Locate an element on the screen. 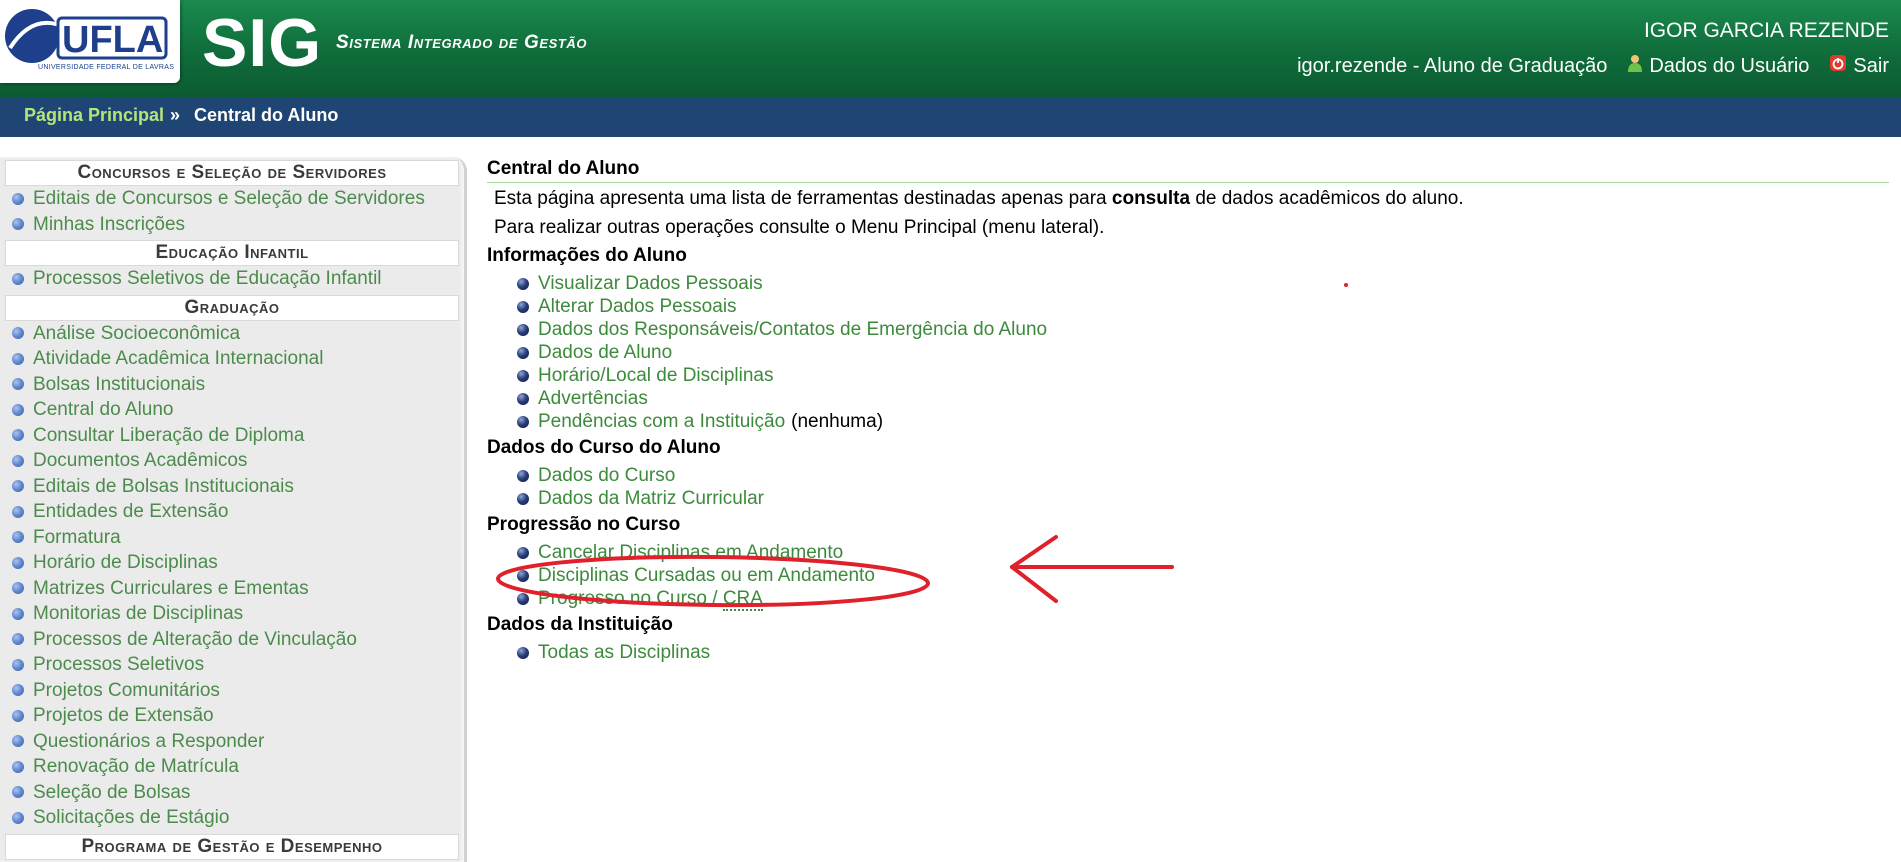 This screenshot has width=1901, height=862. link-visualizar-dados-pessoais: Visualizar Dados Pessoais is located at coordinates (650, 283).